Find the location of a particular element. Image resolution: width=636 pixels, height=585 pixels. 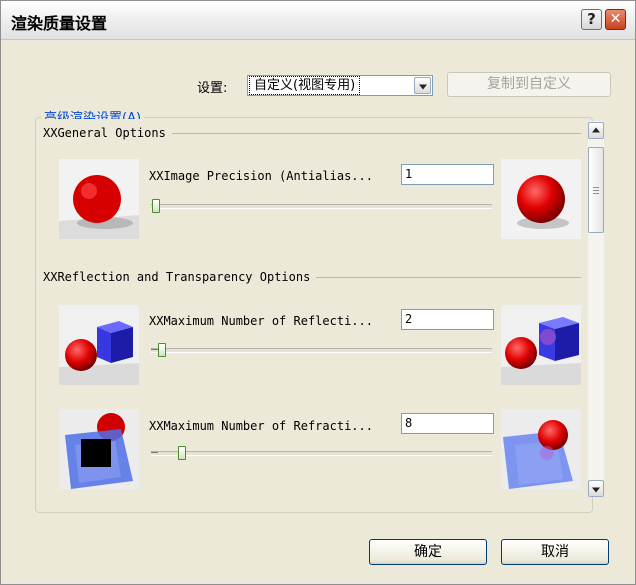

image-precision-slider-track is located at coordinates (321, 206).